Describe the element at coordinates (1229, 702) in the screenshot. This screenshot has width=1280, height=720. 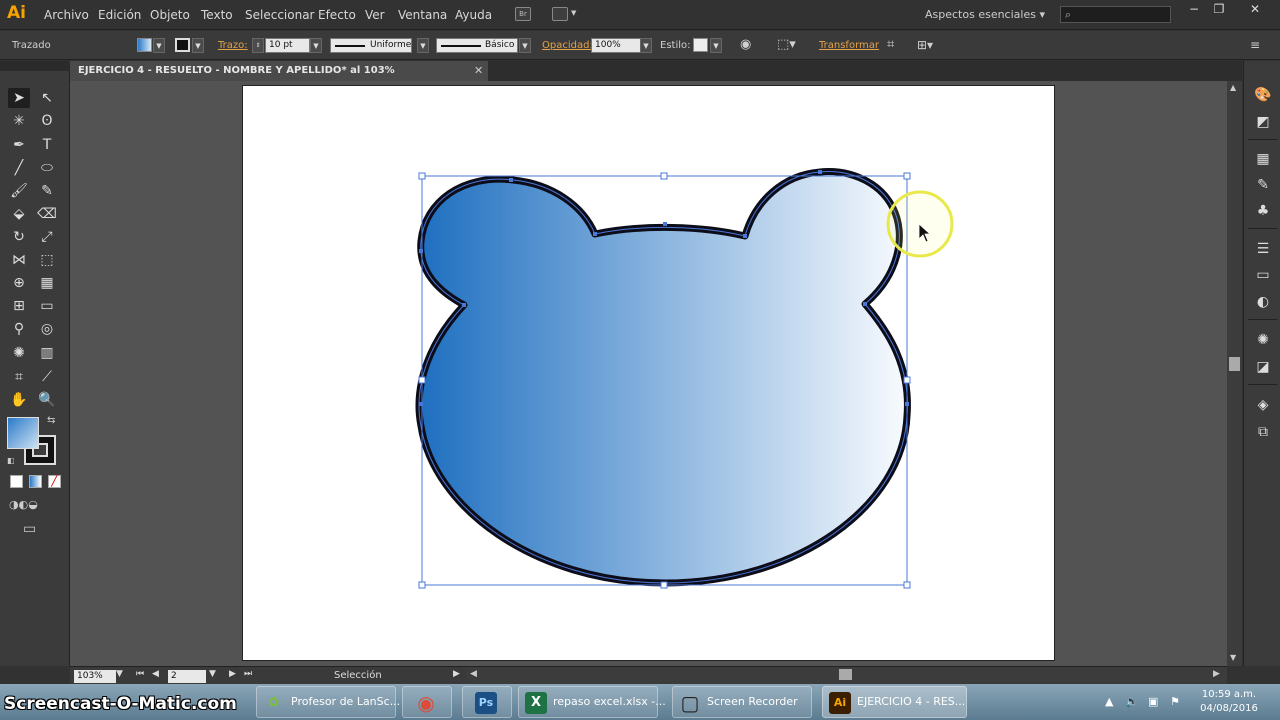
I see `system-clock: 10:59 a.m. 04/08/2016` at that location.